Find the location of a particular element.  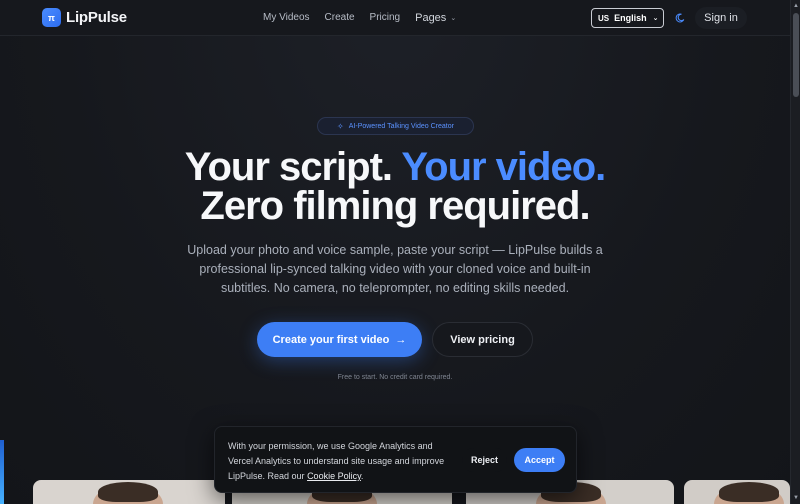

moon-icon is located at coordinates (680, 18).